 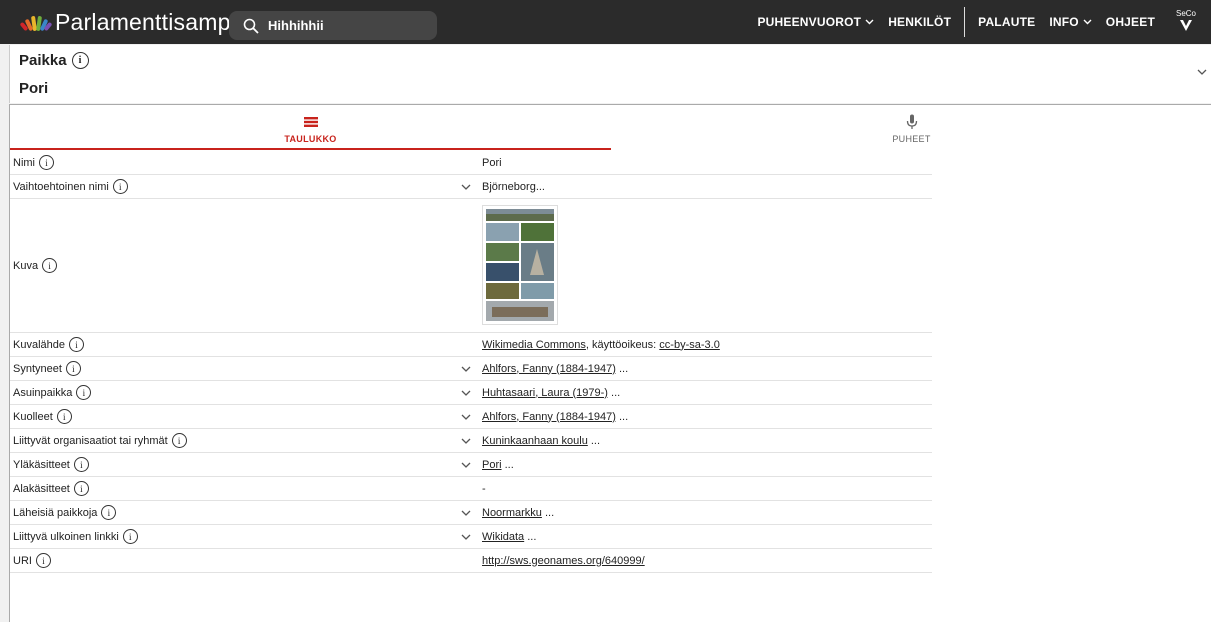 I want to click on property-label: Nimi i, so click(x=246, y=162).